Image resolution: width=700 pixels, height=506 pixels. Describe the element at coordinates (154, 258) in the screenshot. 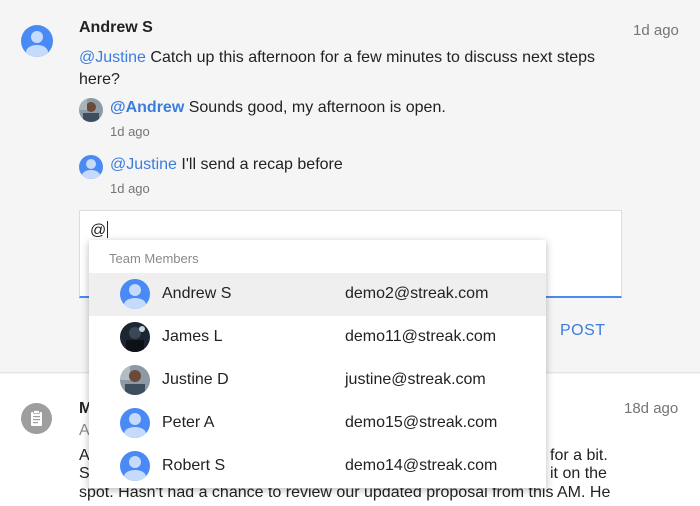

I see `dropdown-header: Team Members` at that location.